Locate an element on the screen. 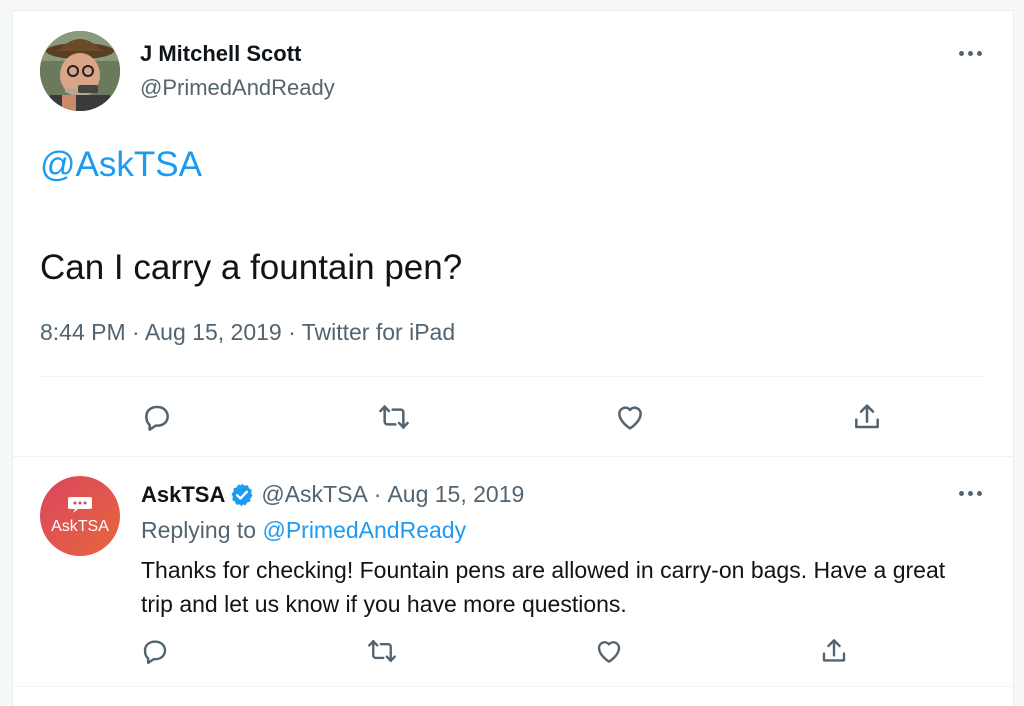  reply-author-name: AskTSA is located at coordinates (183, 495).